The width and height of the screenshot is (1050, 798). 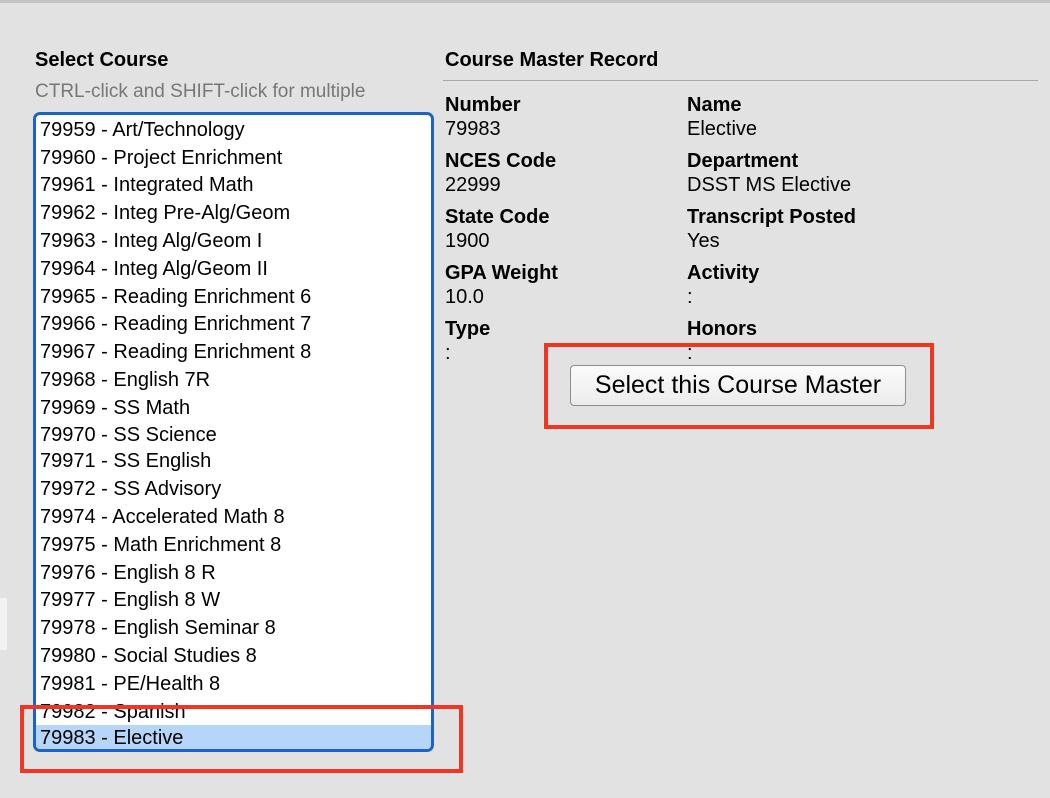 I want to click on course-option: 79965 - Reading Enrichment 6, so click(x=233, y=297).